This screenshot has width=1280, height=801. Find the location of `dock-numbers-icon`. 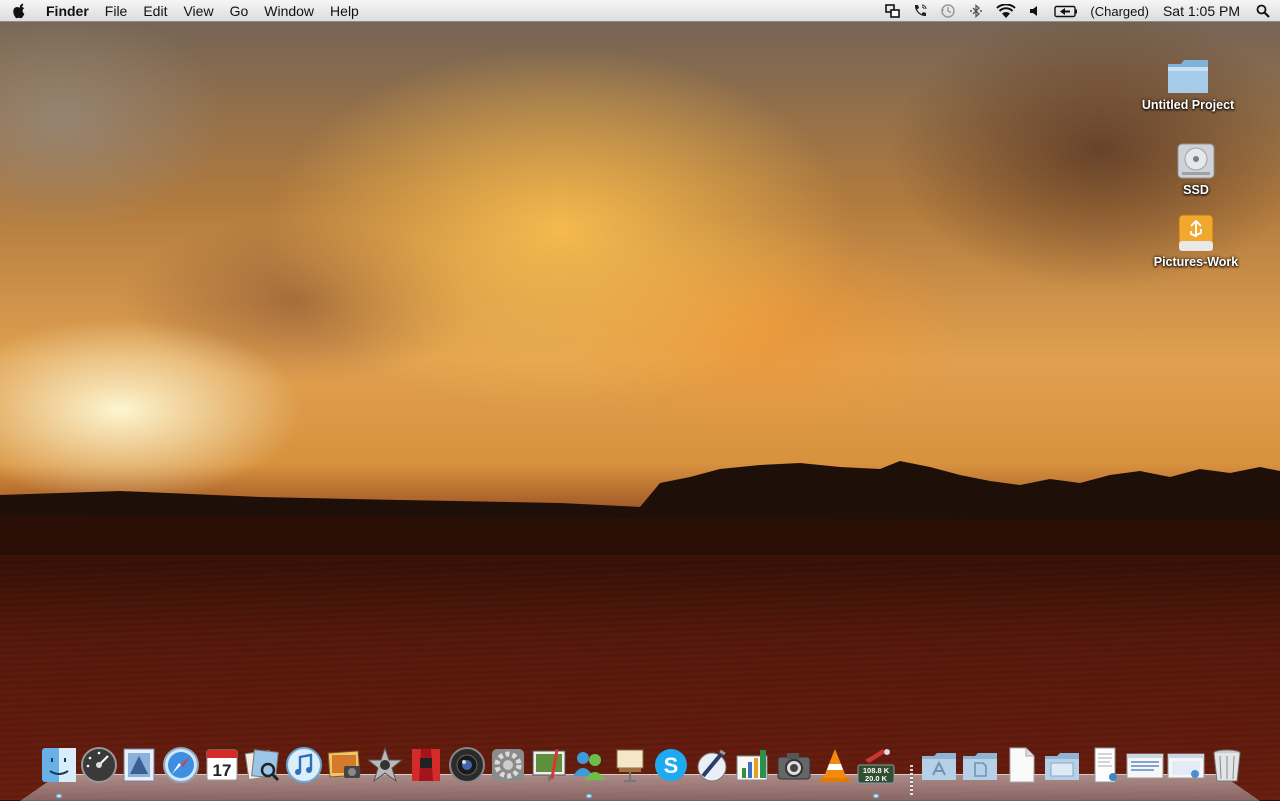

dock-numbers-icon is located at coordinates (753, 765).